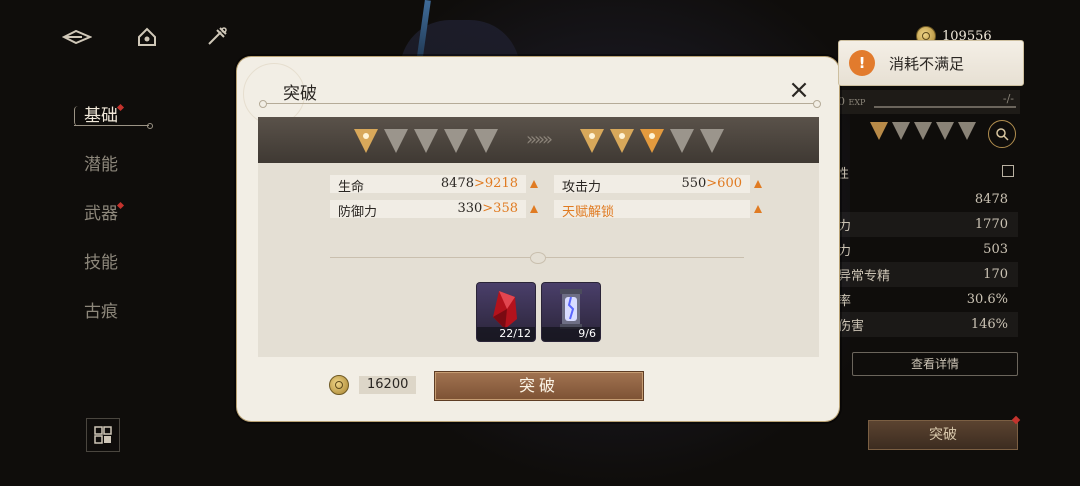 The width and height of the screenshot is (1080, 486). I want to click on cost-display: 16200, so click(373, 385).